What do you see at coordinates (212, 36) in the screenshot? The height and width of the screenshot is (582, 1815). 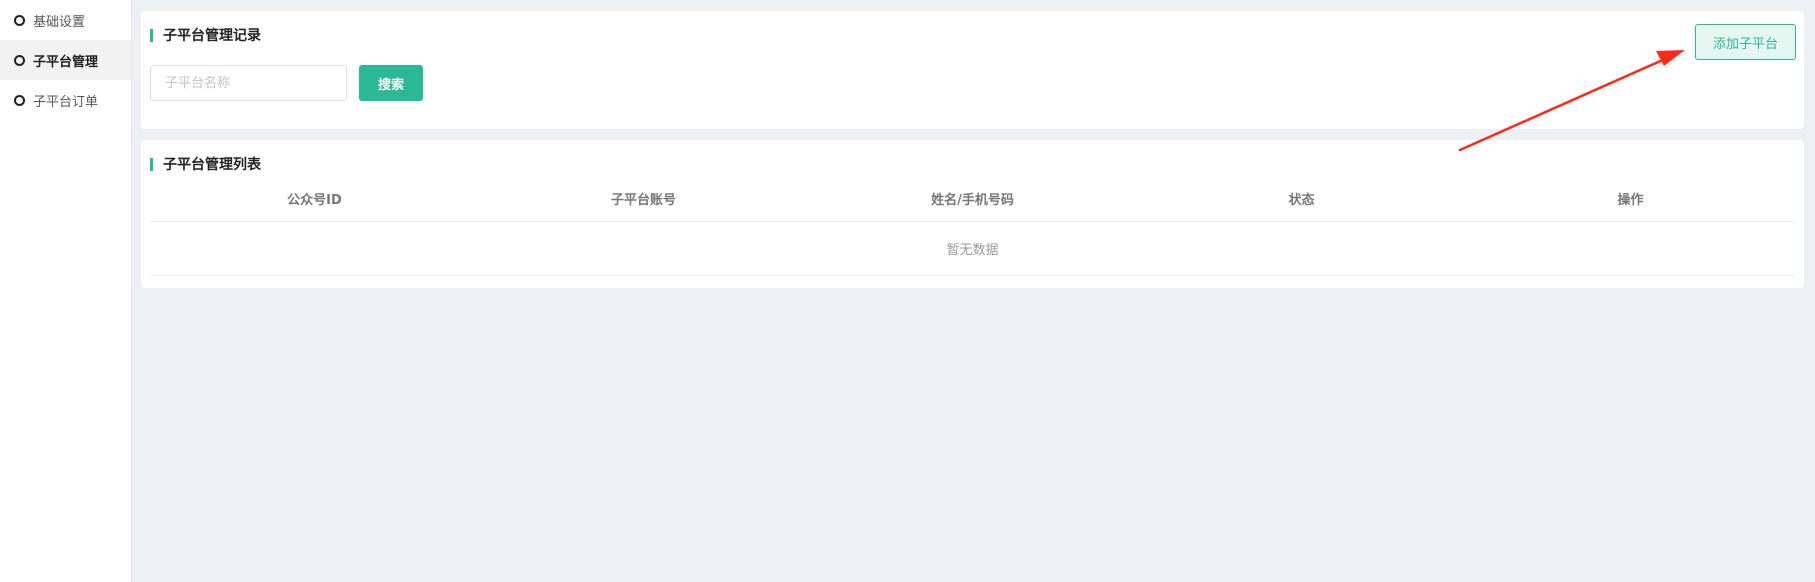 I see `section-title-text: 子平台管理记录` at bounding box center [212, 36].